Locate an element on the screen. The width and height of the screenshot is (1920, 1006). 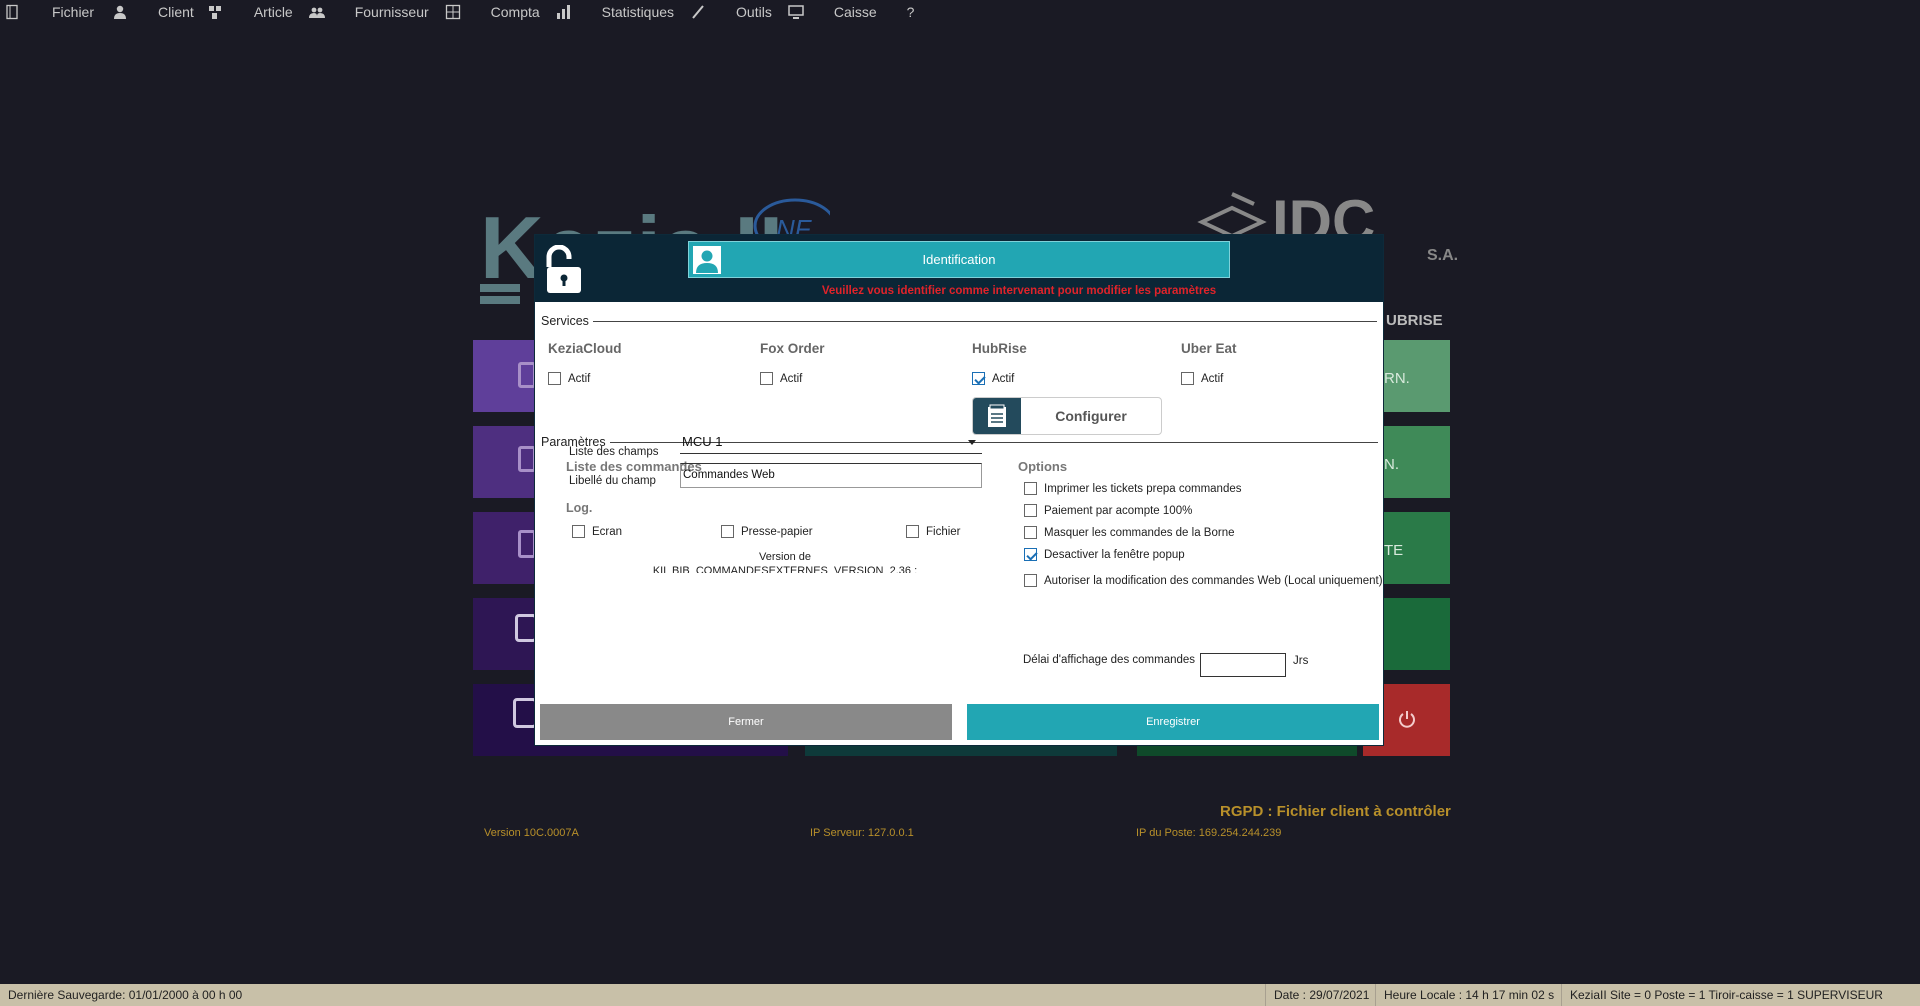
version-label: Version de is located at coordinates (785, 557).